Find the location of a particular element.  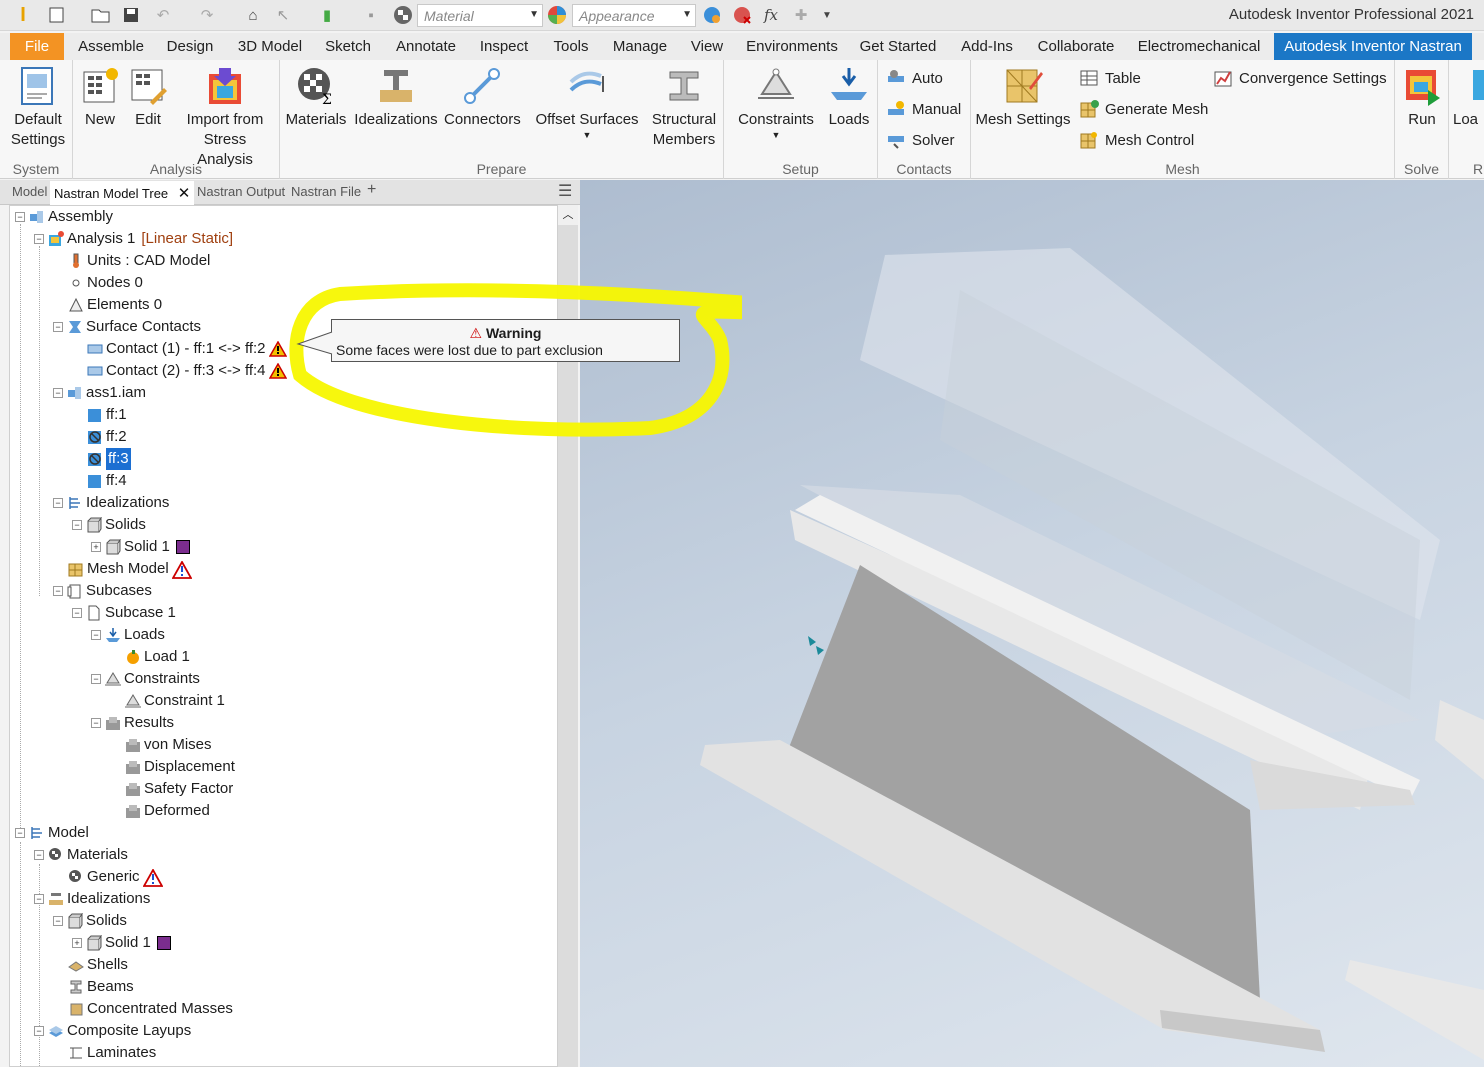

tree-model: − Model is located at coordinates (52, 833).